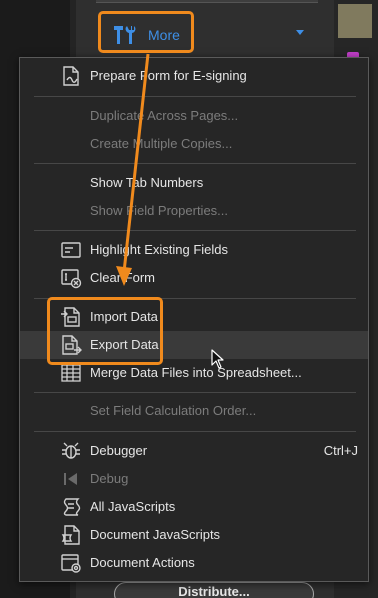  What do you see at coordinates (194, 563) in the screenshot?
I see `menu-item-document-actions: Document Actions` at bounding box center [194, 563].